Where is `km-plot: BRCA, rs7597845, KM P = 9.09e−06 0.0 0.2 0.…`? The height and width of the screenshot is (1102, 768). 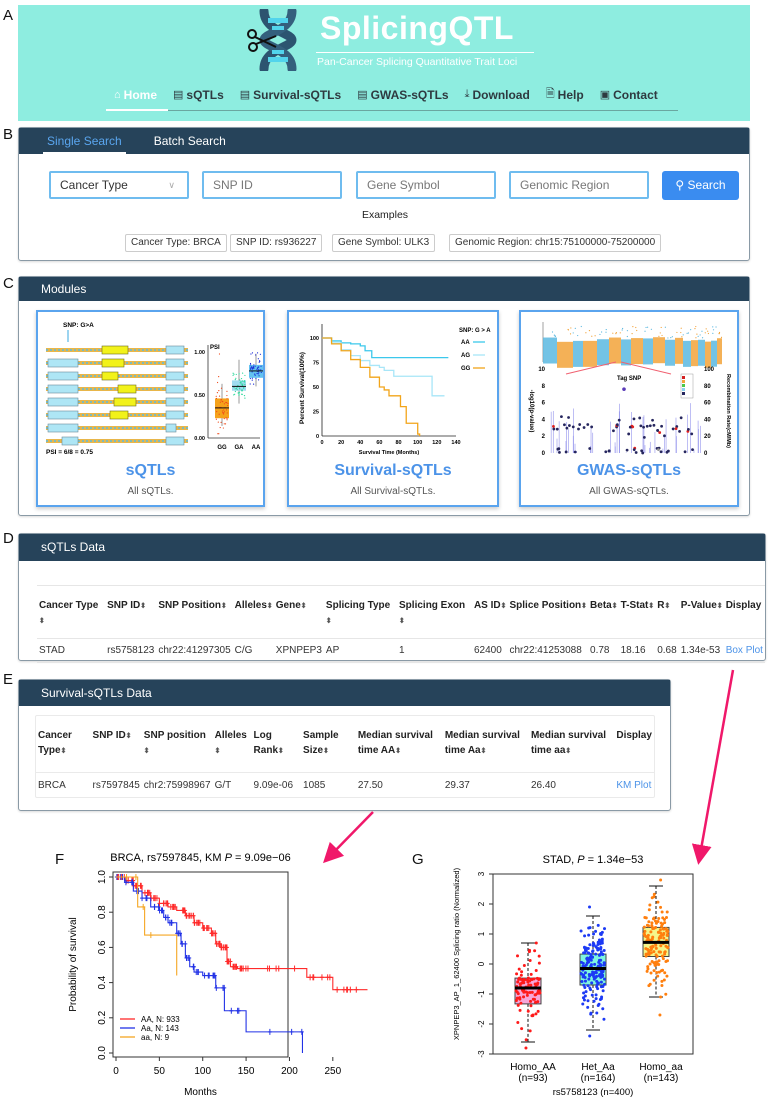
km-plot: BRCA, rs7597845, KM P = 9.09e−06 0.0 0.2 0.… is located at coordinates (218, 975).